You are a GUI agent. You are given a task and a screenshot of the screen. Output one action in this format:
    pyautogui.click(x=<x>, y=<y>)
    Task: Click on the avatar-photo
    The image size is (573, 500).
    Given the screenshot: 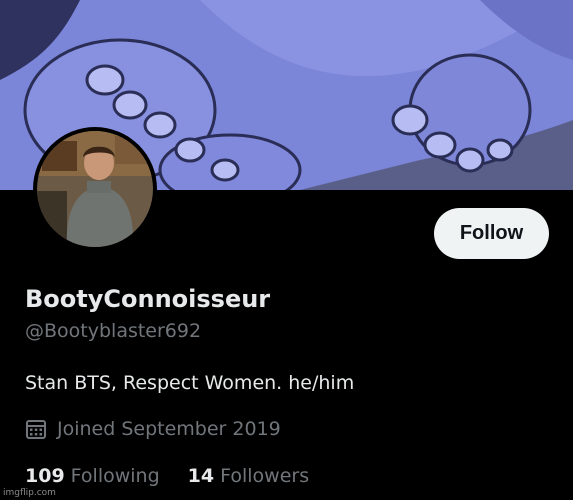 What is the action you would take?
    pyautogui.click(x=95, y=189)
    